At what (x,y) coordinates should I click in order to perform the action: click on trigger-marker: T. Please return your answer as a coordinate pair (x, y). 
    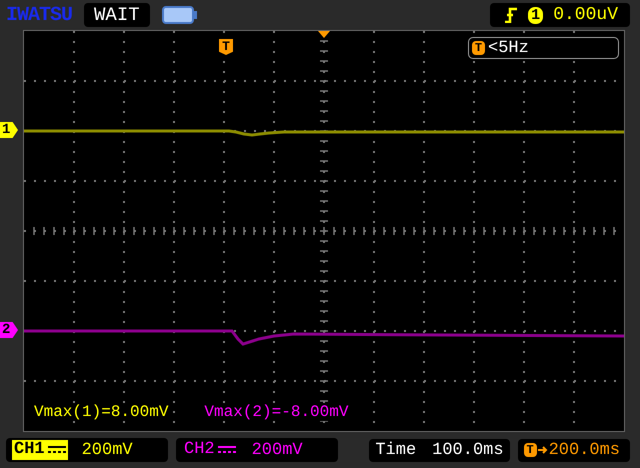
    Looking at the image, I should click on (226, 47).